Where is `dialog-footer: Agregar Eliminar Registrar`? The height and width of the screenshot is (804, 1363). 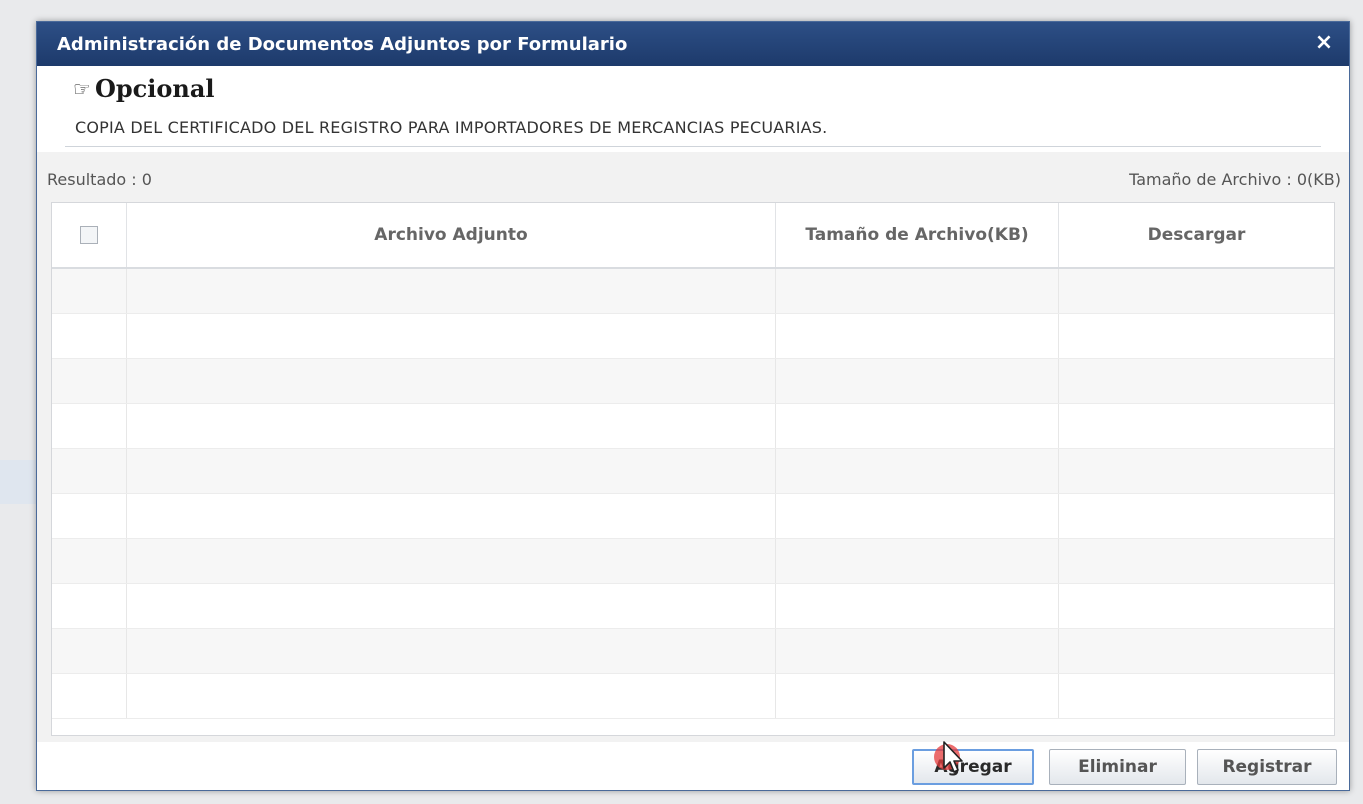
dialog-footer: Agregar Eliminar Registrar is located at coordinates (693, 765).